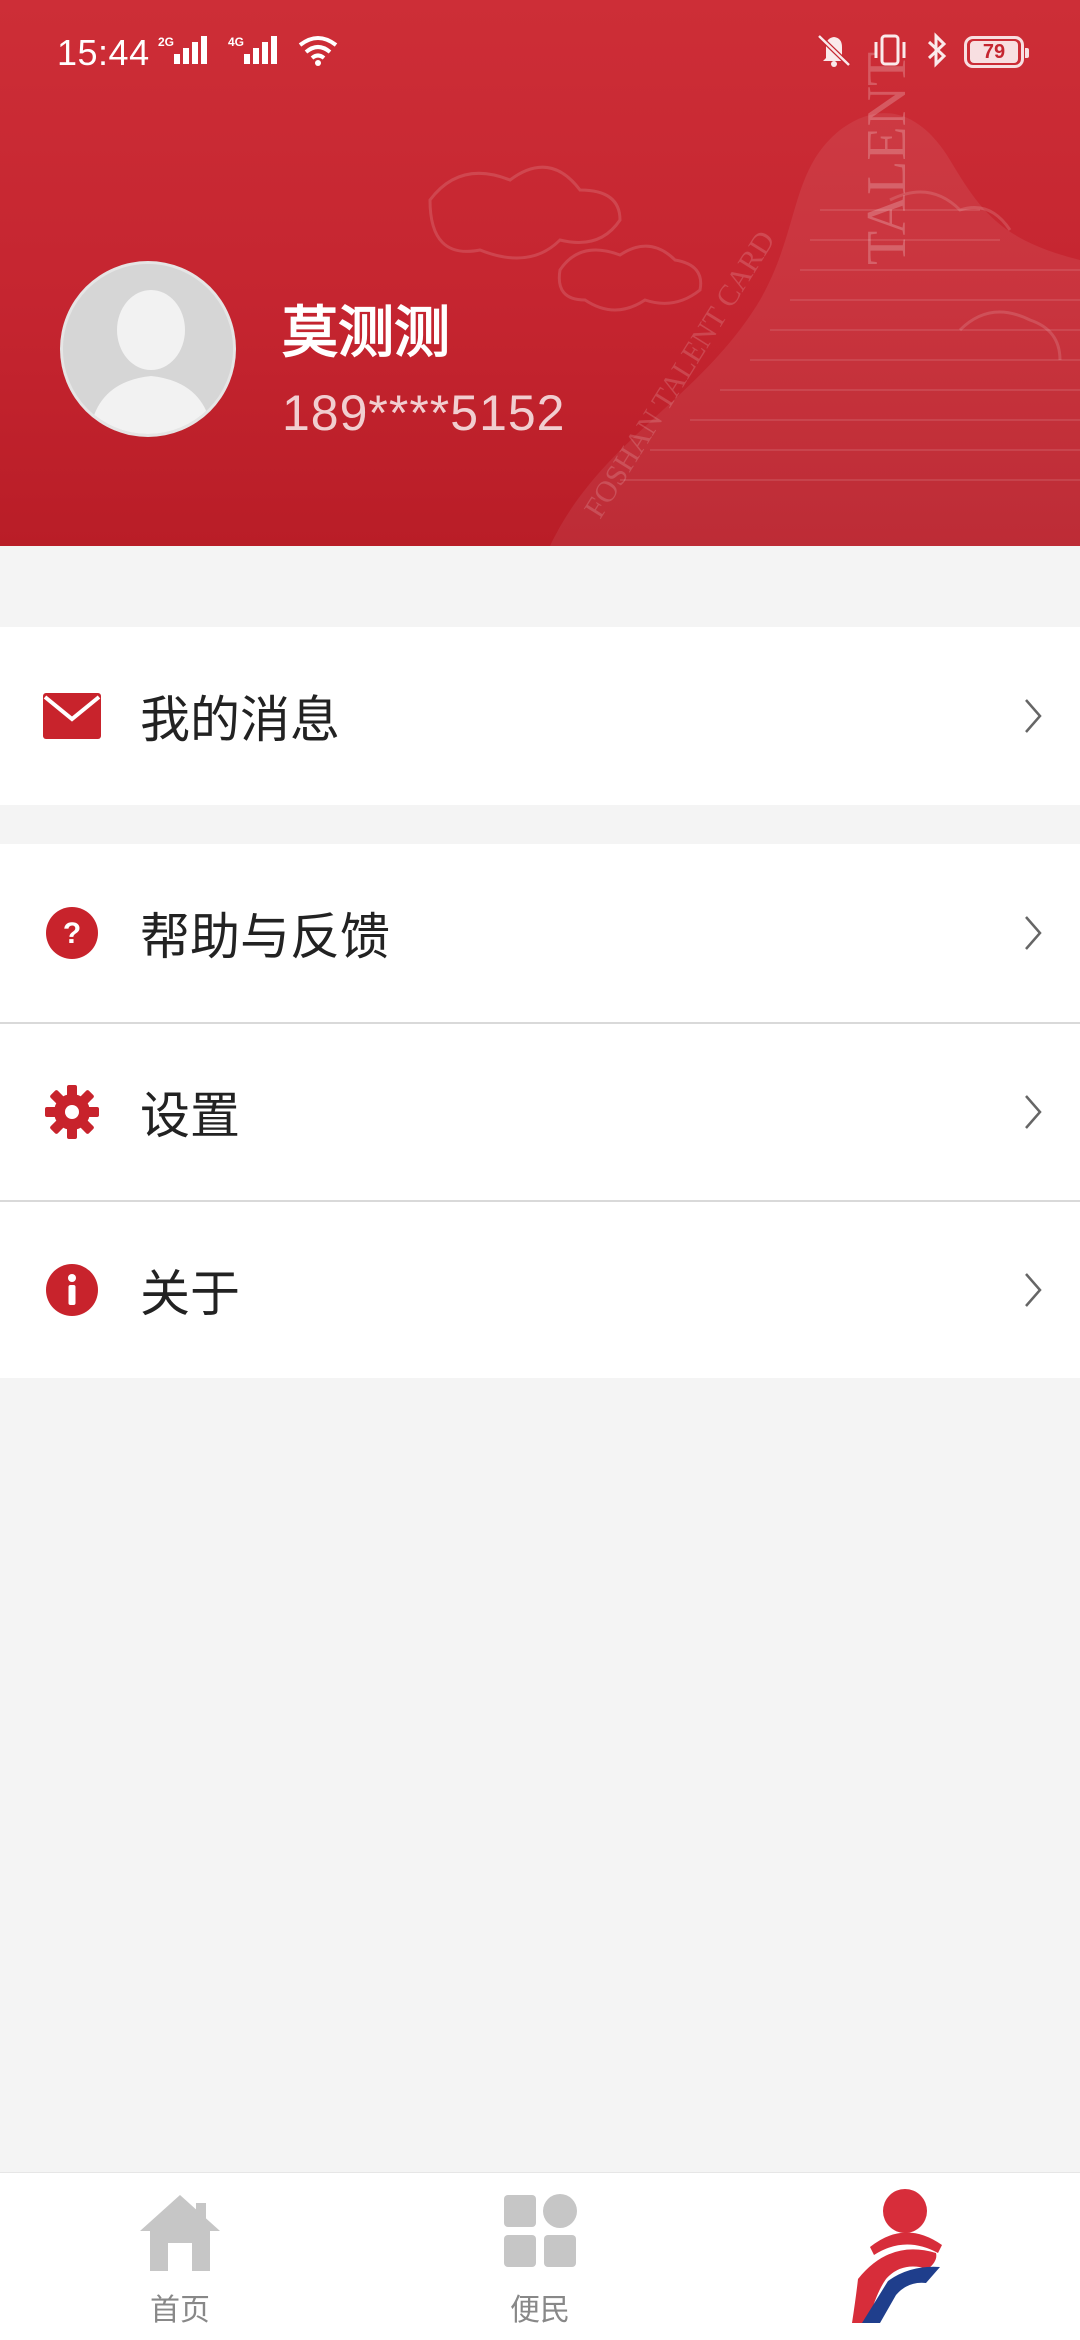 The height and width of the screenshot is (2340, 1080). I want to click on menu-label: 关于, so click(190, 1294).